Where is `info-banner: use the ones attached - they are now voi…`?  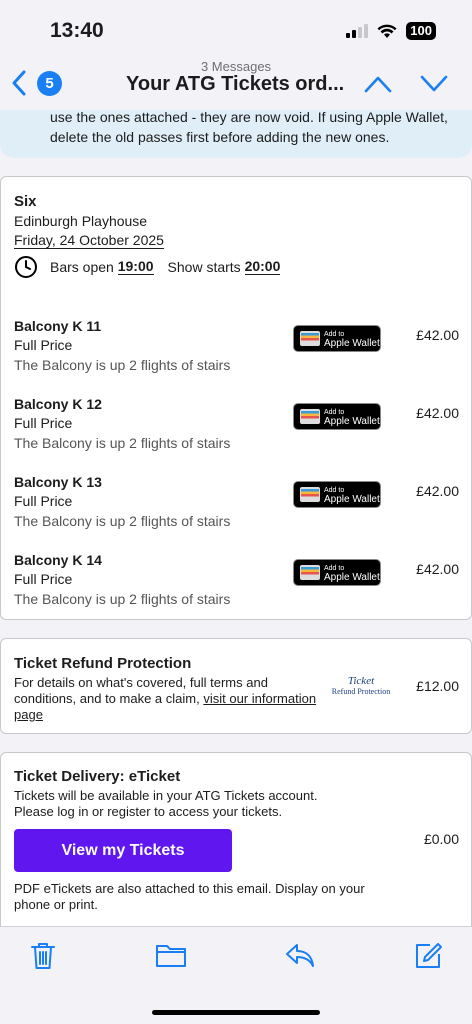 info-banner: use the ones attached - they are now voi… is located at coordinates (236, 134).